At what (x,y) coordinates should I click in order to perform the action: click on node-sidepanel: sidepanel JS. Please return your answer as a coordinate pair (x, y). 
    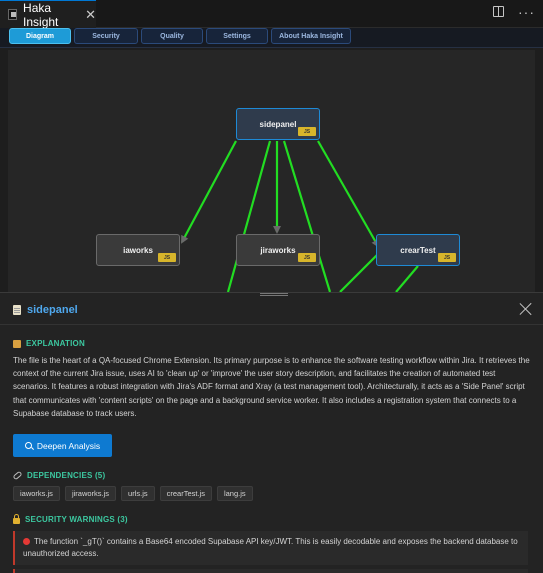
    Looking at the image, I should click on (278, 124).